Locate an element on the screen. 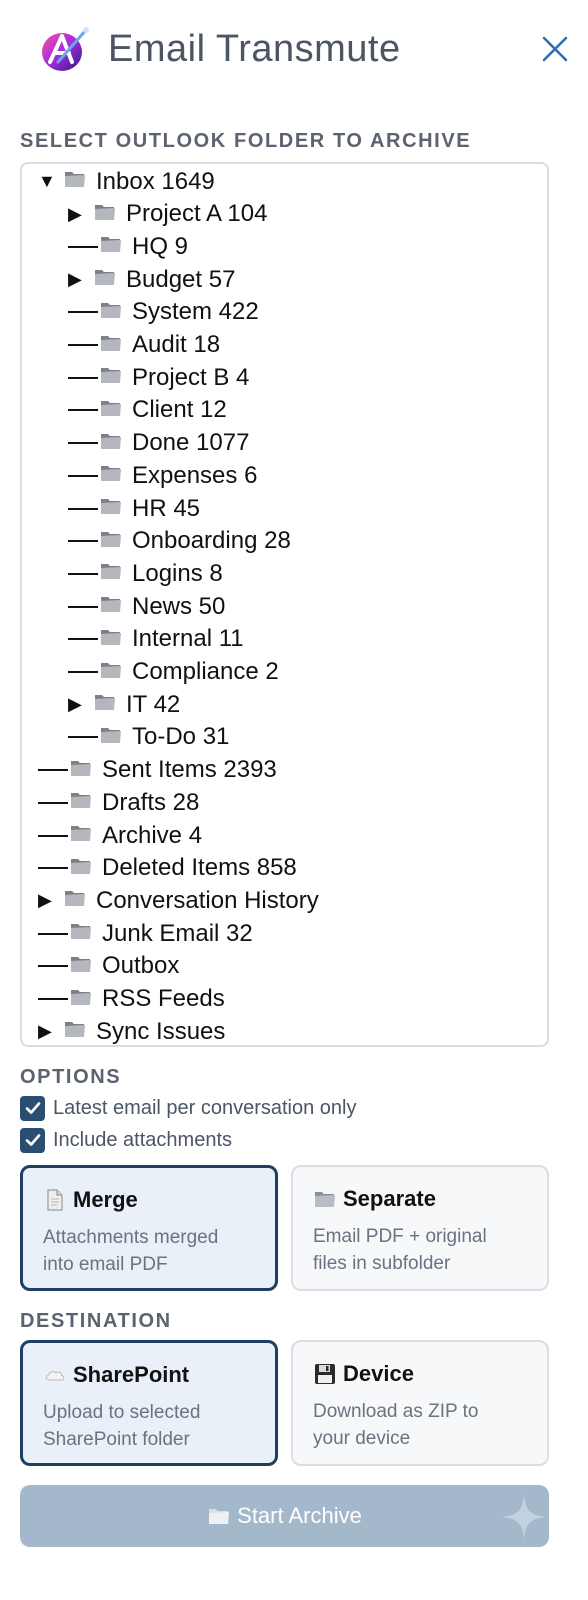 The width and height of the screenshot is (588, 1600). folder-tree-item: ▼ Inbox 1649 is located at coordinates (126, 181).